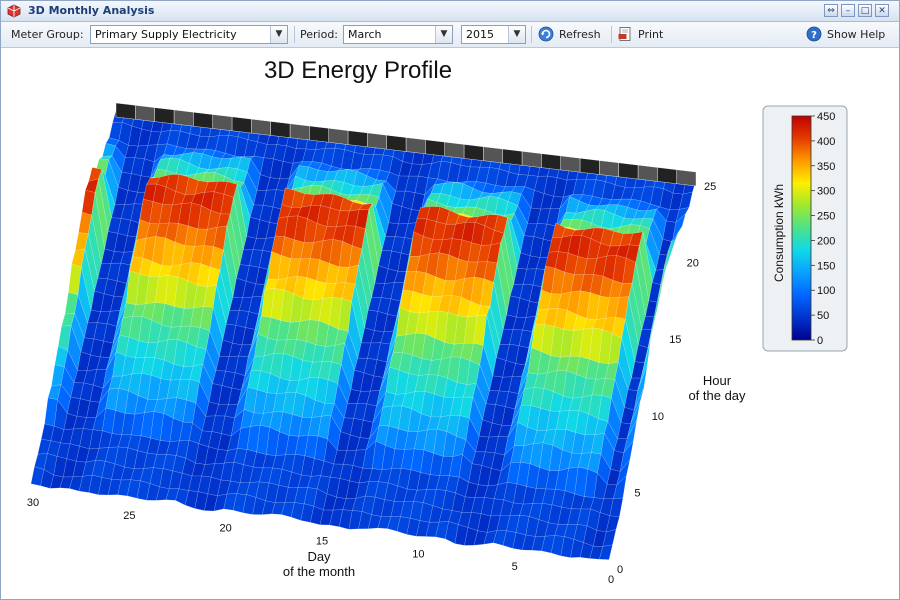 This screenshot has width=900, height=600. What do you see at coordinates (480, 34) in the screenshot?
I see `year-value: 2015` at bounding box center [480, 34].